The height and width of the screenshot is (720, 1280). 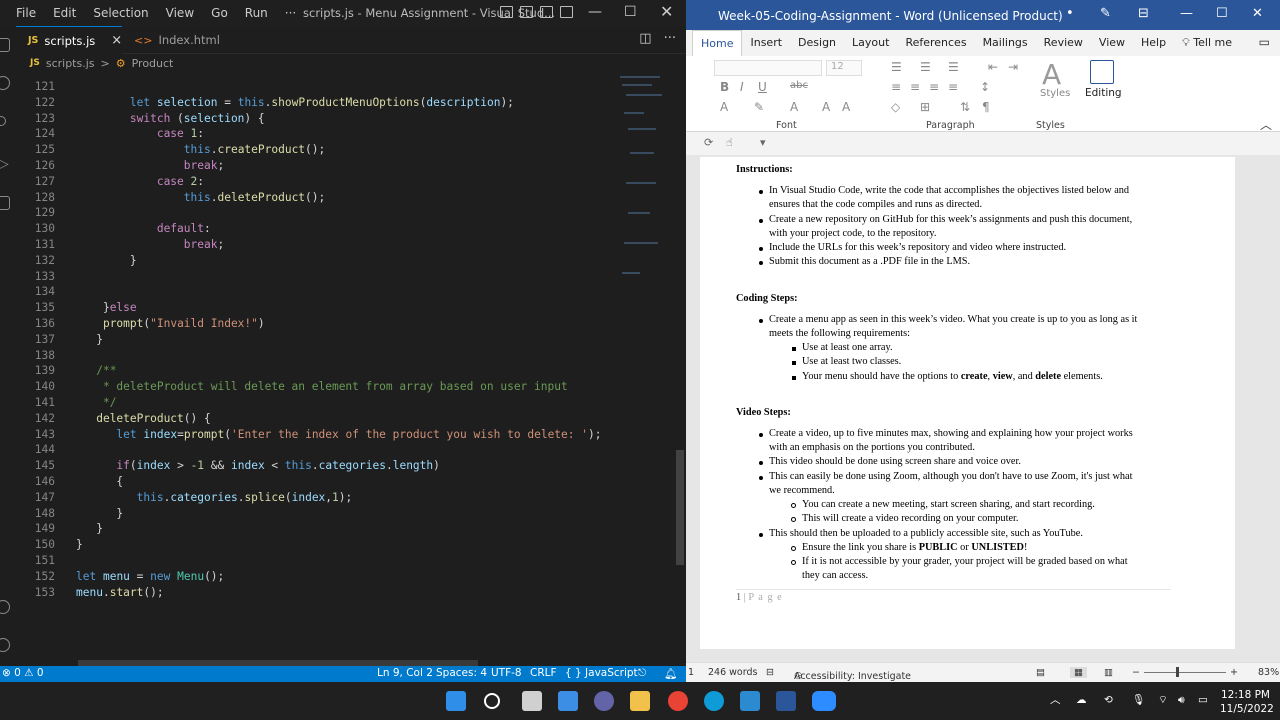 What do you see at coordinates (256, 13) in the screenshot?
I see `menu-run: Run` at bounding box center [256, 13].